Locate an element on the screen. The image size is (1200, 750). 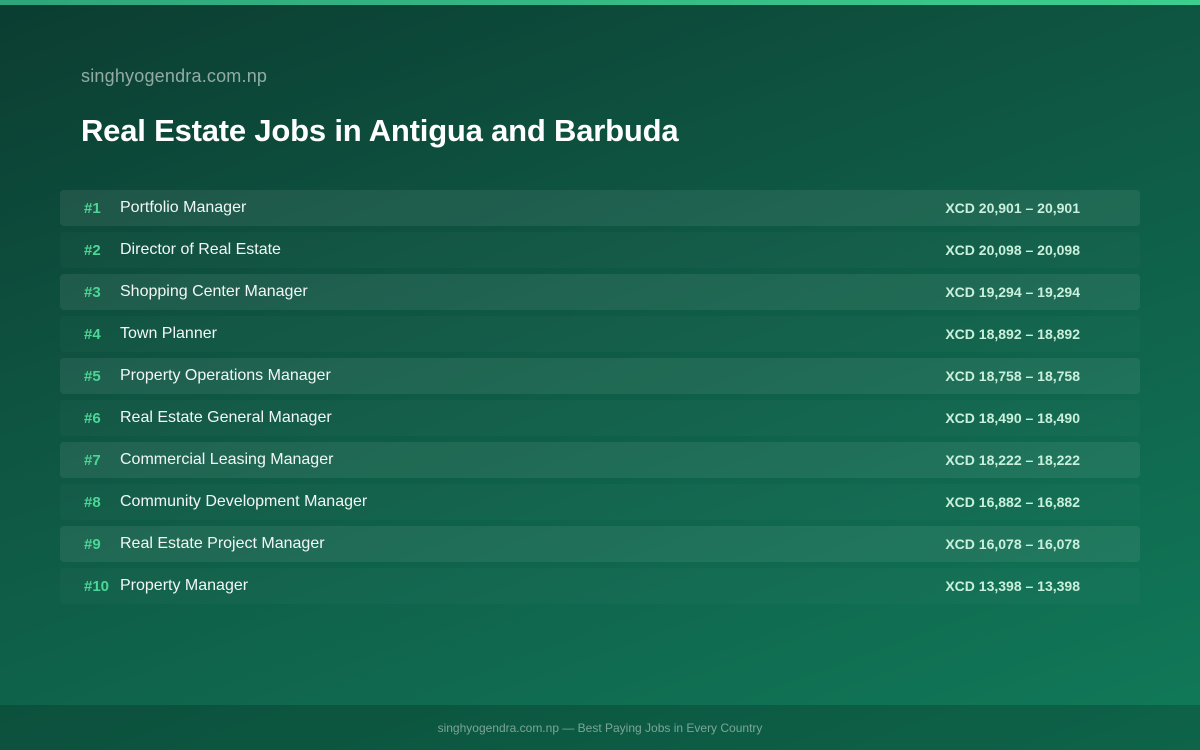
job-rank: #5 is located at coordinates (92, 376).